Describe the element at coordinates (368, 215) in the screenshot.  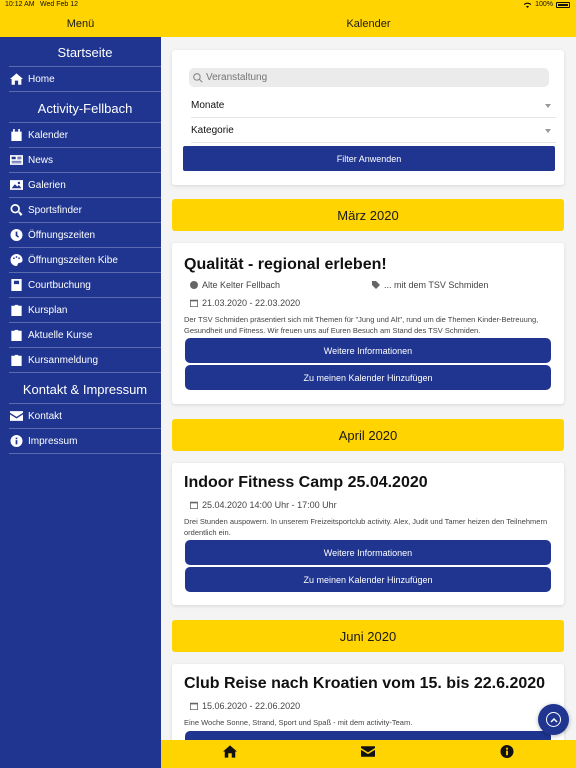
I see `month-banner: März 2020` at that location.